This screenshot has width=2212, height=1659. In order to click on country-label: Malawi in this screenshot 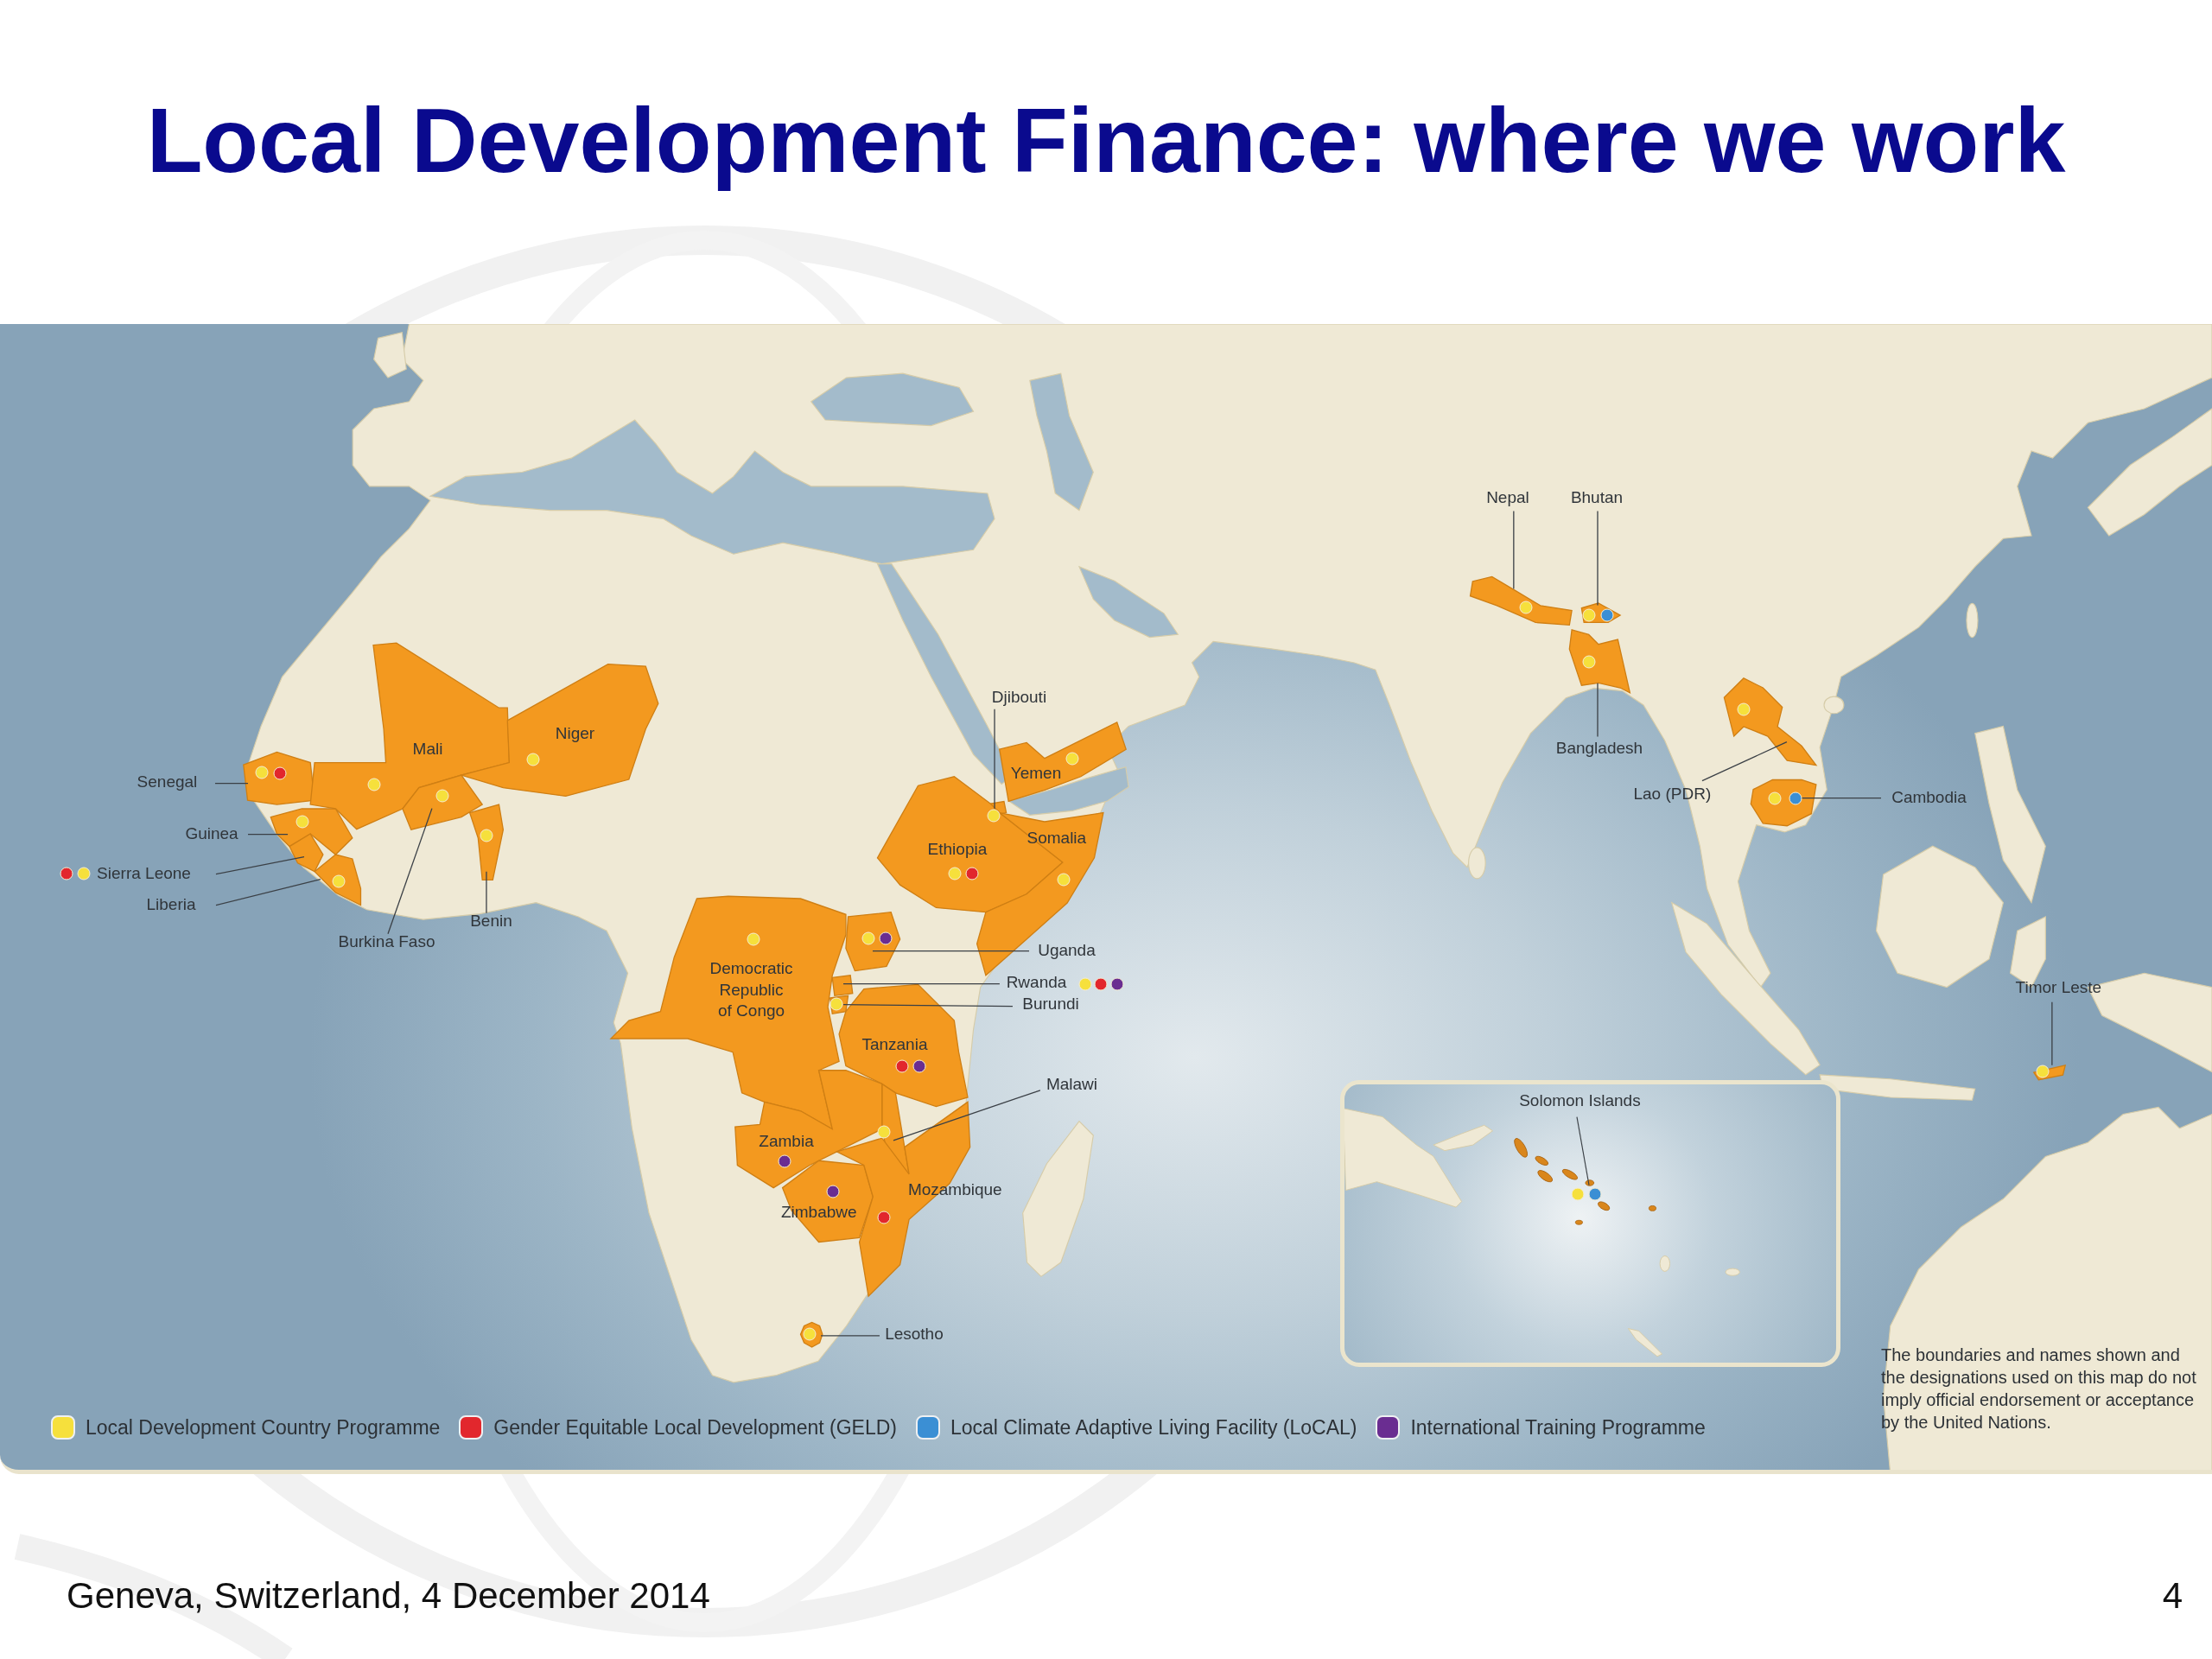, I will do `click(1072, 1085)`.